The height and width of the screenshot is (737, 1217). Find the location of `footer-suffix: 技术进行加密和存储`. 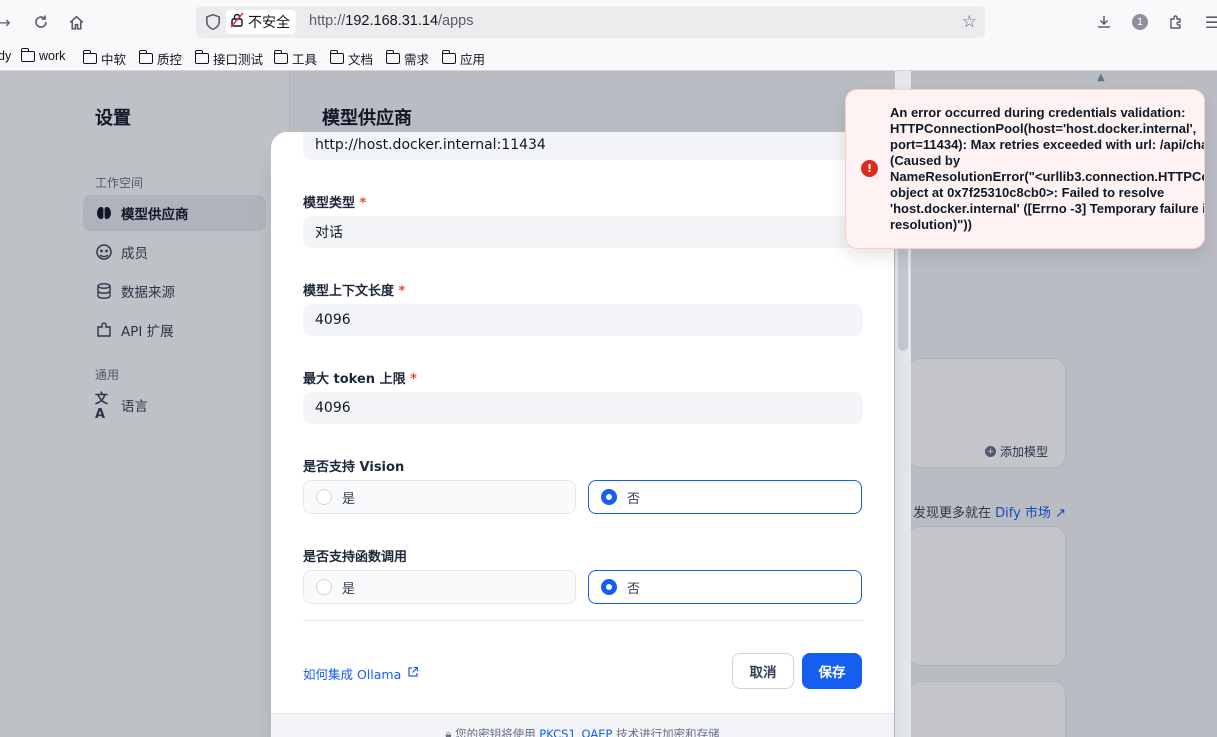

footer-suffix: 技术进行加密和存储 is located at coordinates (666, 732).